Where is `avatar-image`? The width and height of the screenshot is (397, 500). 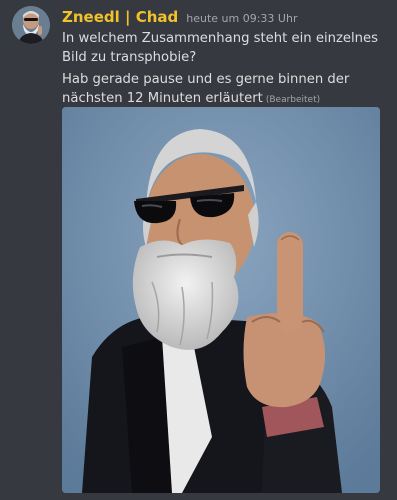
avatar-image is located at coordinates (31, 25).